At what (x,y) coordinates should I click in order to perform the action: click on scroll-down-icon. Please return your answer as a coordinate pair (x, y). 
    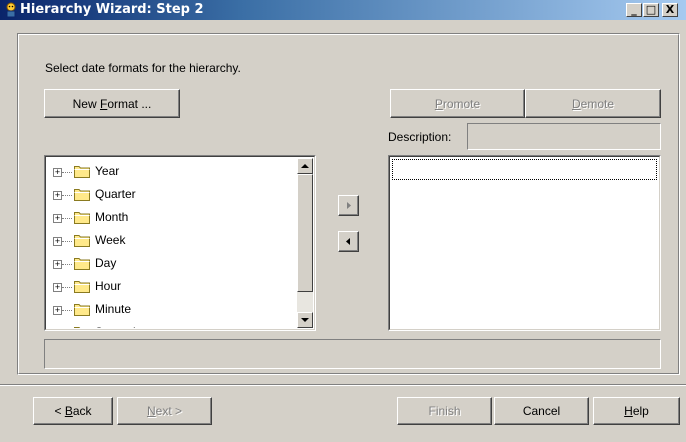
    Looking at the image, I should click on (305, 320).